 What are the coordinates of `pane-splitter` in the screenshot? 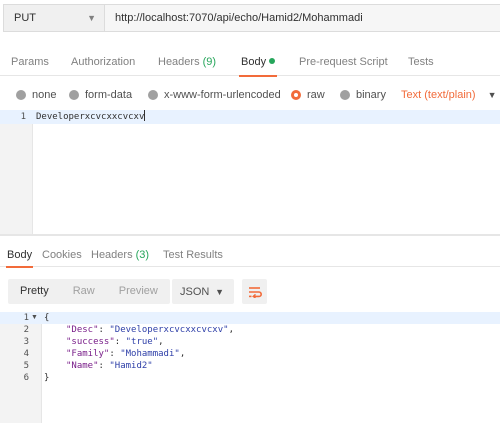 It's located at (250, 235).